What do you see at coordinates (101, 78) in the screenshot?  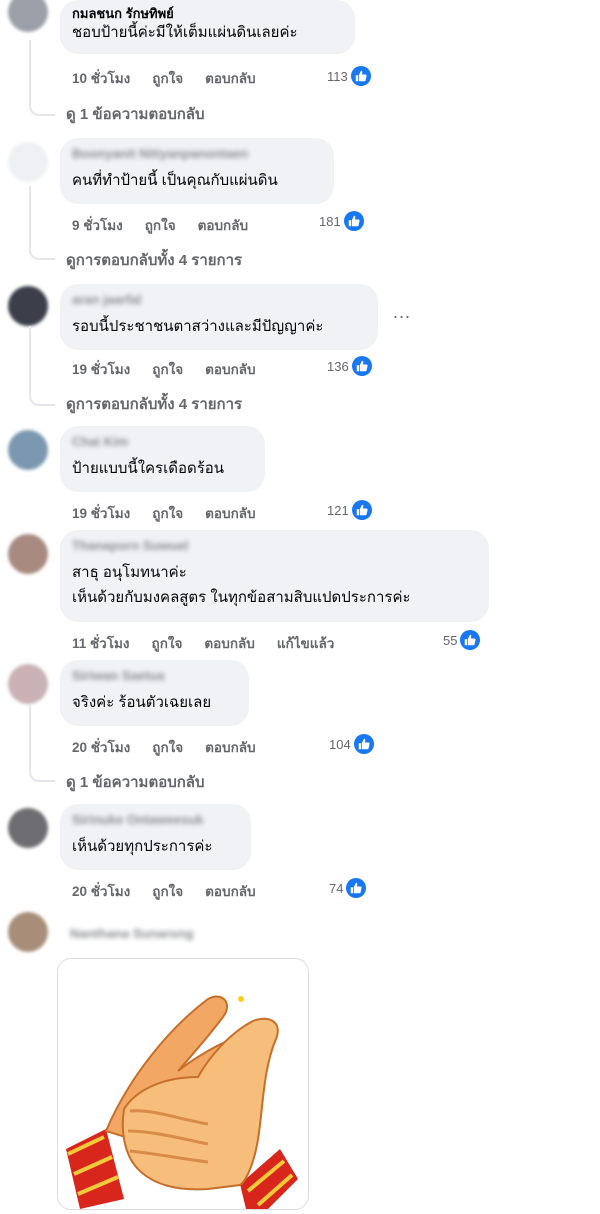 I see `comment-time: 10 ชั่วโมง` at bounding box center [101, 78].